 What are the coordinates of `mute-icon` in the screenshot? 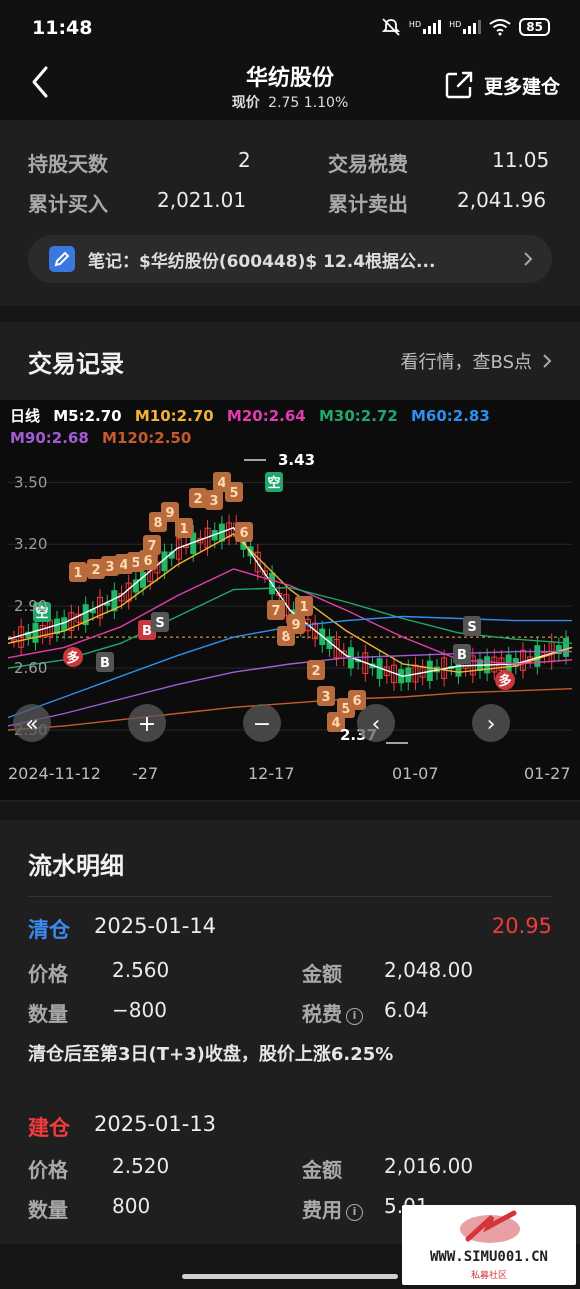 It's located at (391, 27).